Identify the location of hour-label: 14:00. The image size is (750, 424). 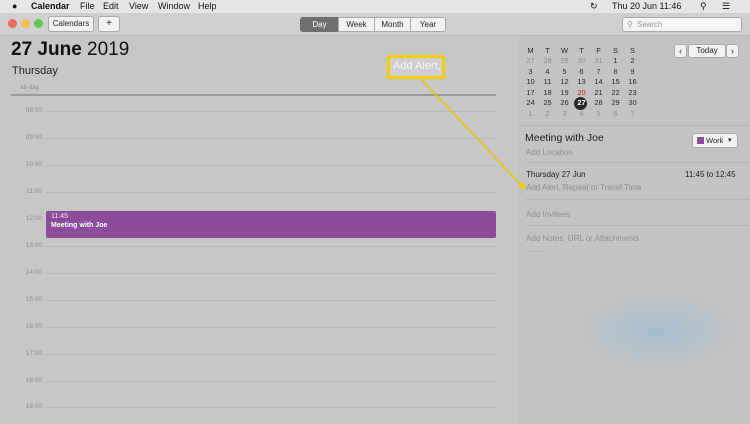
(33, 272).